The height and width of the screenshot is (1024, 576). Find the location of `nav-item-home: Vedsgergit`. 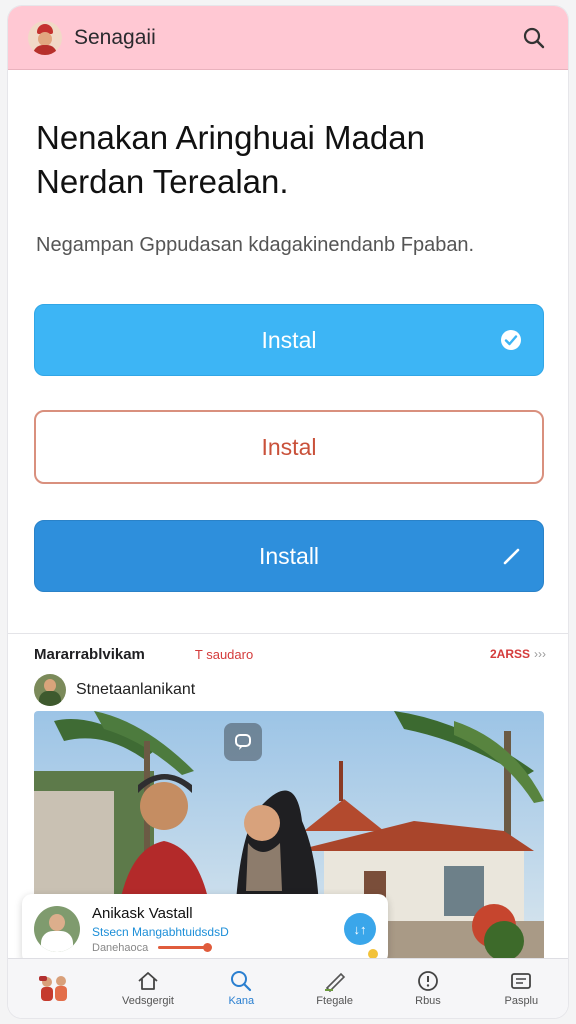

nav-item-home: Vedsgergit is located at coordinates (147, 988).